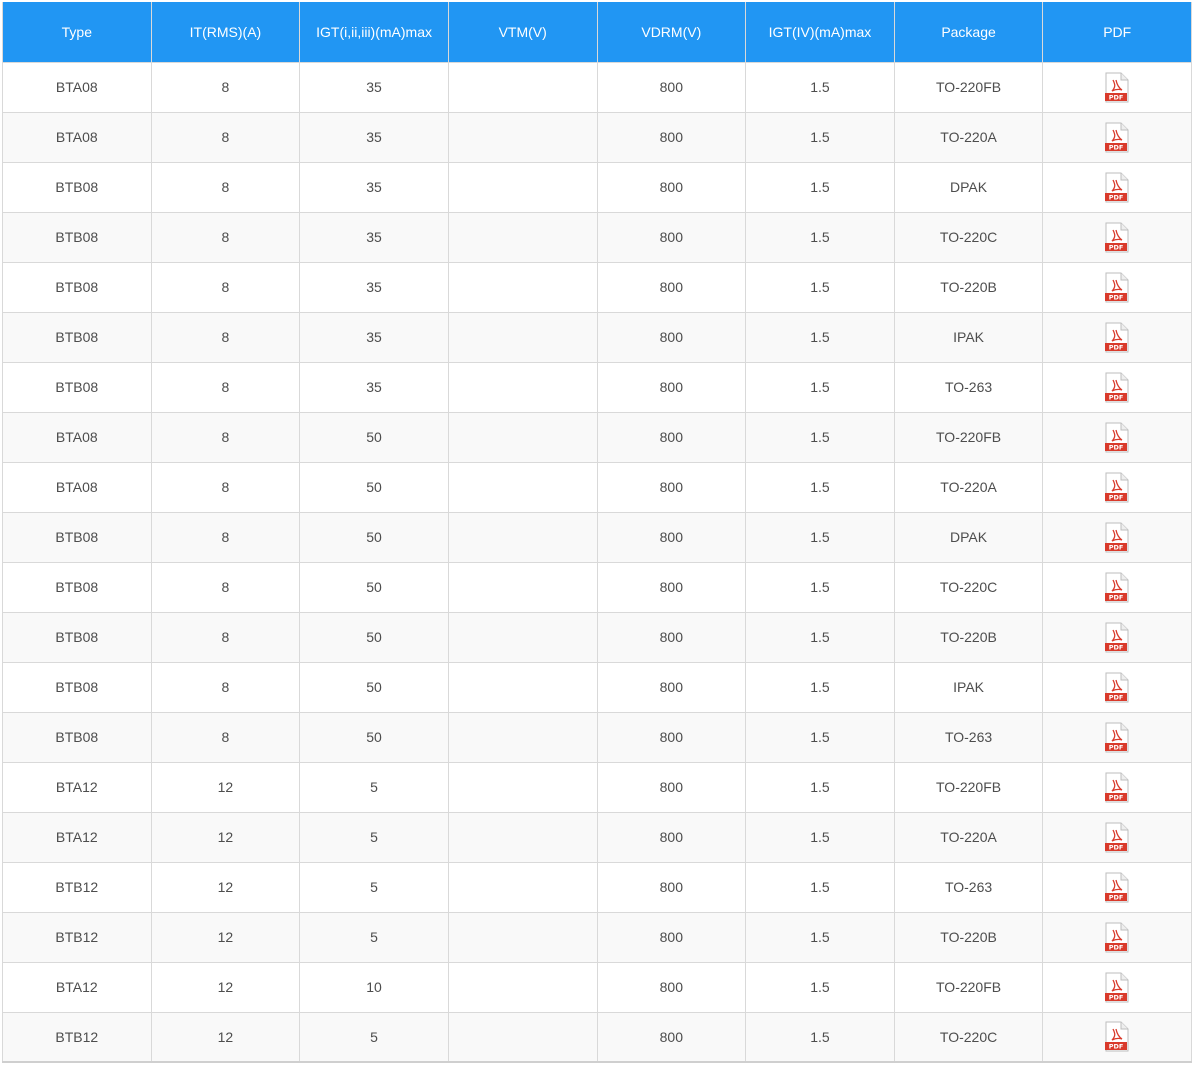  Describe the element at coordinates (968, 787) in the screenshot. I see `cell-package: TO-220FB` at that location.